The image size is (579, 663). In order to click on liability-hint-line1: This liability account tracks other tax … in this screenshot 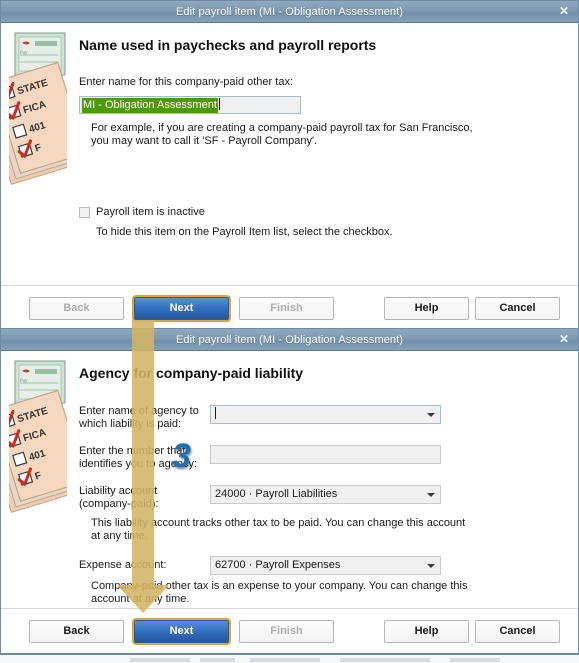, I will do `click(278, 523)`.